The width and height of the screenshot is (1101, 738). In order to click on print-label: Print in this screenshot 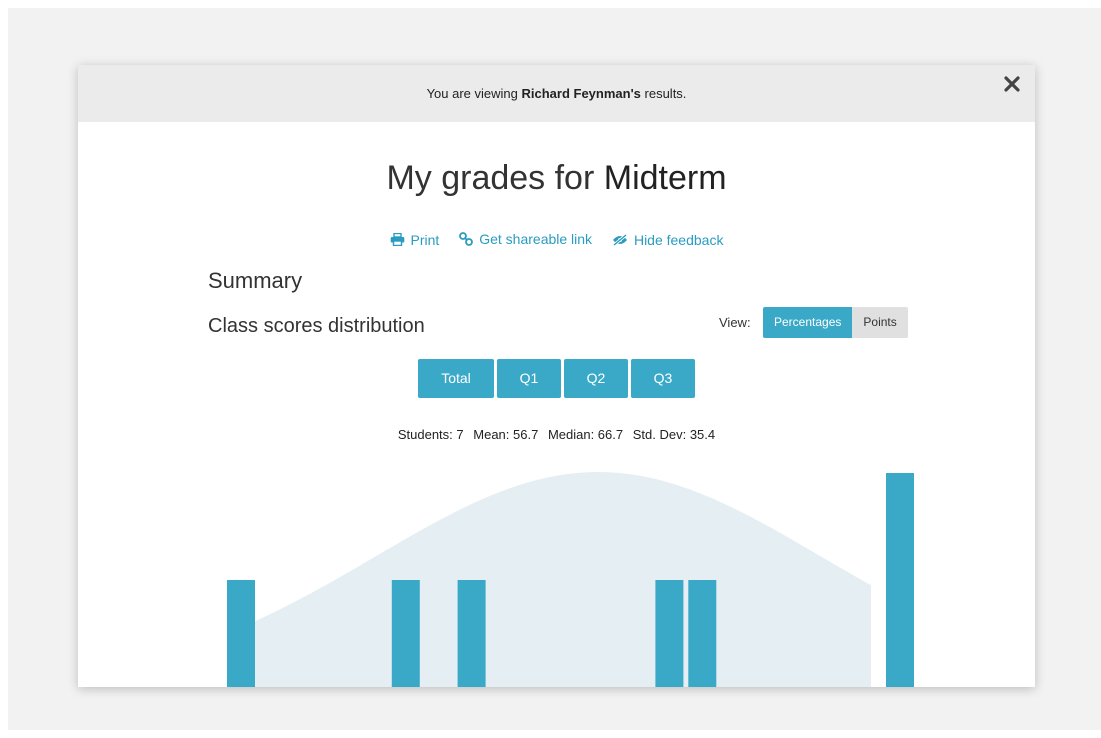, I will do `click(425, 239)`.